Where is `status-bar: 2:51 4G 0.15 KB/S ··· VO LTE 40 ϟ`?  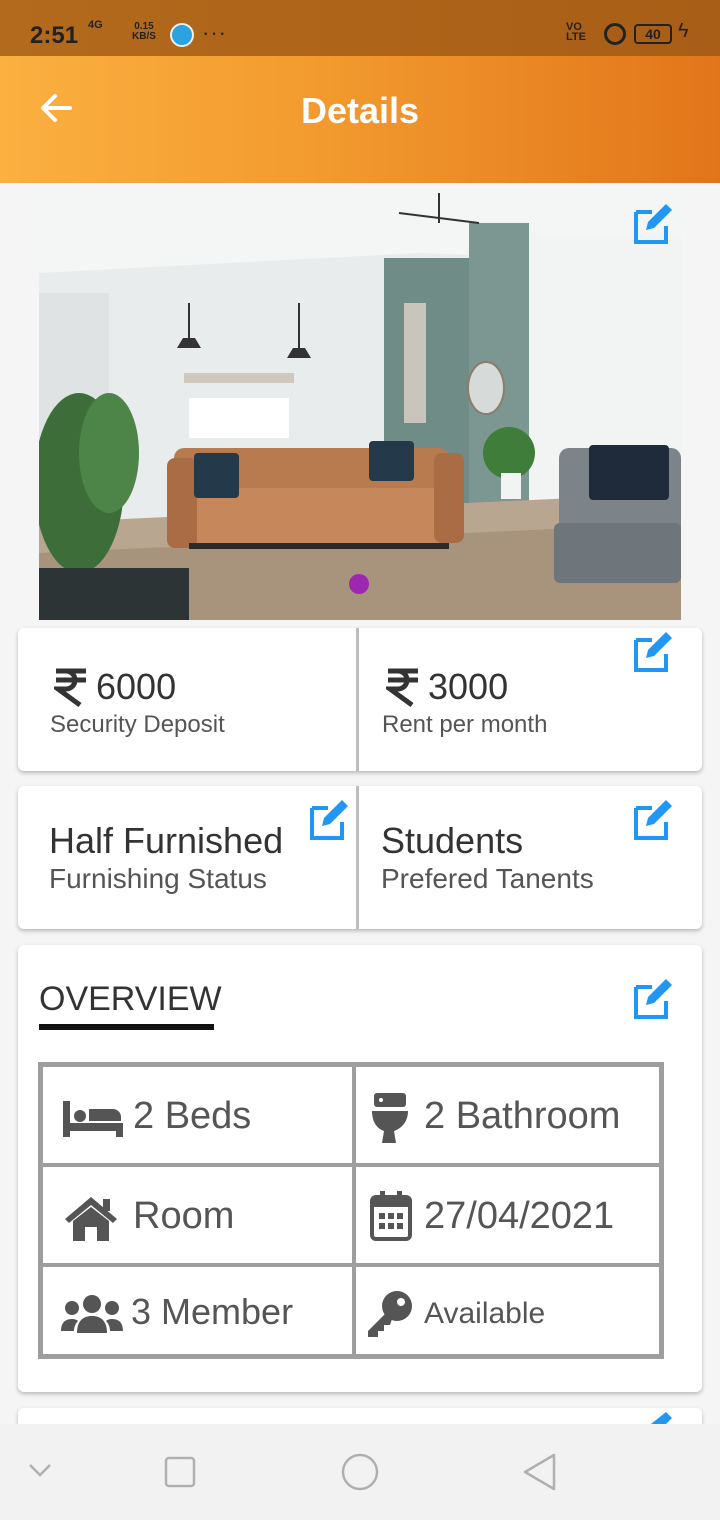
status-bar: 2:51 4G 0.15 KB/S ··· VO LTE 40 ϟ is located at coordinates (360, 28).